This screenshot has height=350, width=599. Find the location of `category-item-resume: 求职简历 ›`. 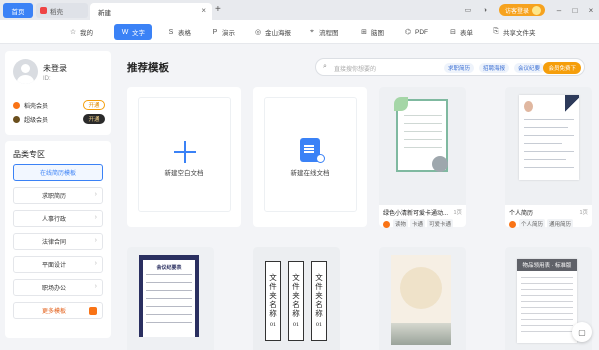

category-item-resume: 求职简历 › is located at coordinates (58, 195).